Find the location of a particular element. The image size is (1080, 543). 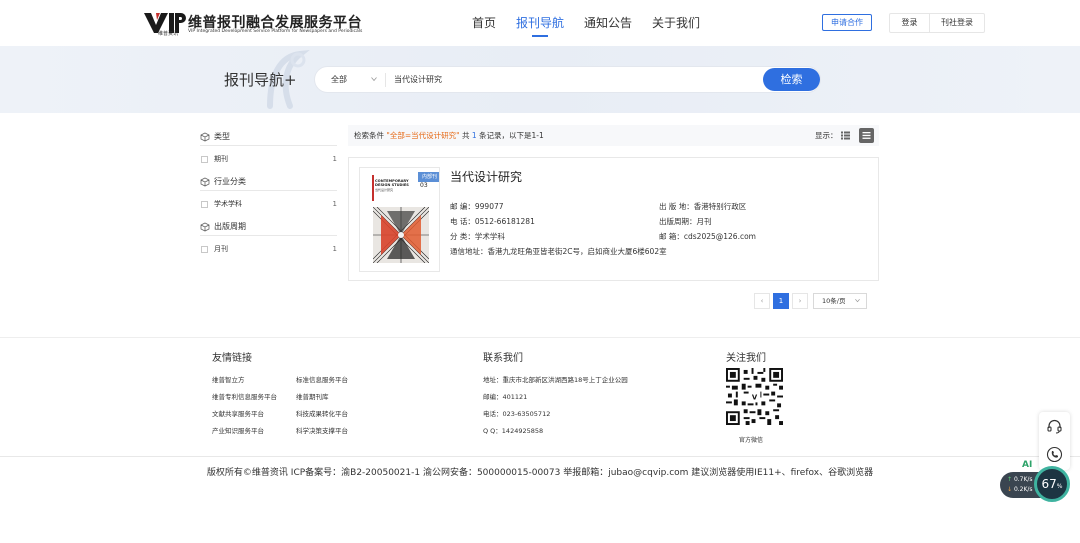

footer-follow-title: 关注我们 is located at coordinates (746, 358).